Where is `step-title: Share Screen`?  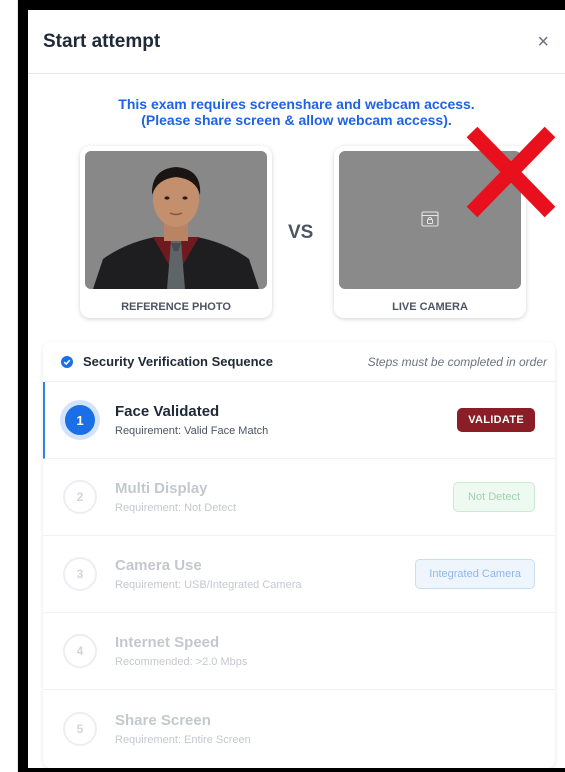
step-title: Share Screen is located at coordinates (163, 720).